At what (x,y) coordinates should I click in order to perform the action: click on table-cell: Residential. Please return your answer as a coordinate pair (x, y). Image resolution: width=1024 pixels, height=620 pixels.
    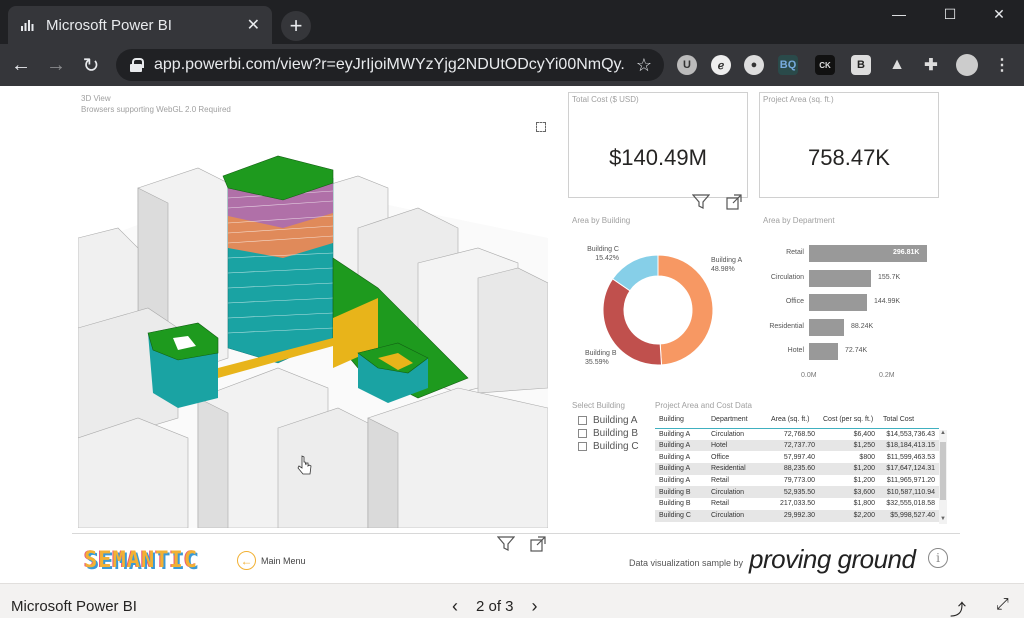
    Looking at the image, I should click on (737, 469).